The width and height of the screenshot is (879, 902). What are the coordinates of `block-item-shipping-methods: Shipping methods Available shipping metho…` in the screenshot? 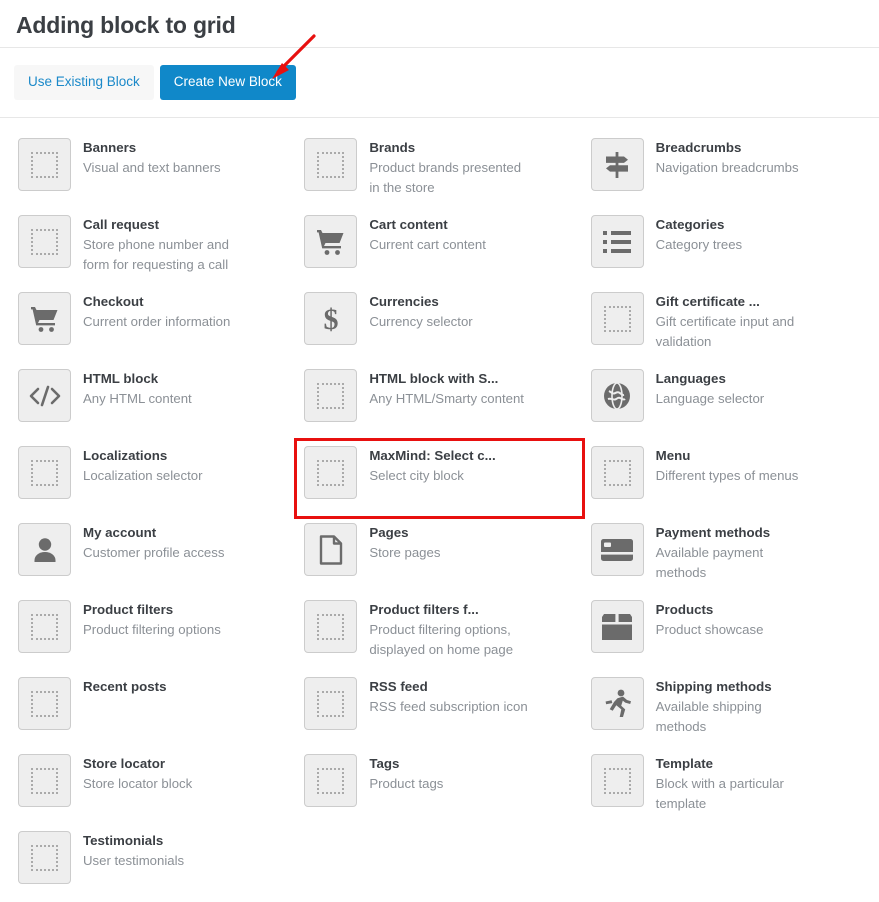 It's located at (726, 709).